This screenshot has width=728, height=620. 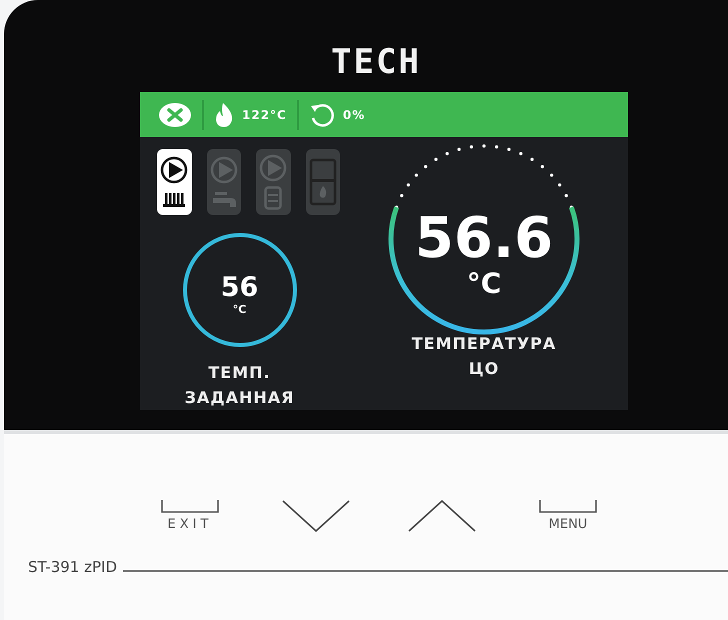 I want to click on set-temperature-value: 56, so click(x=239, y=287).